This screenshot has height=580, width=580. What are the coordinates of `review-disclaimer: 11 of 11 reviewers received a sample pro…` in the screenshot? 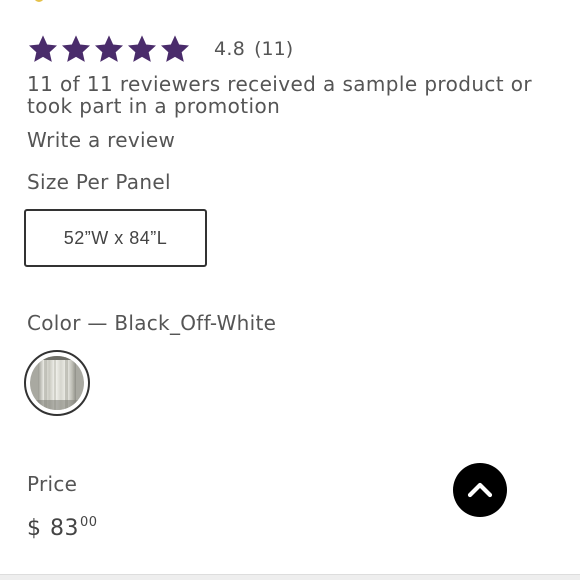 It's located at (280, 95).